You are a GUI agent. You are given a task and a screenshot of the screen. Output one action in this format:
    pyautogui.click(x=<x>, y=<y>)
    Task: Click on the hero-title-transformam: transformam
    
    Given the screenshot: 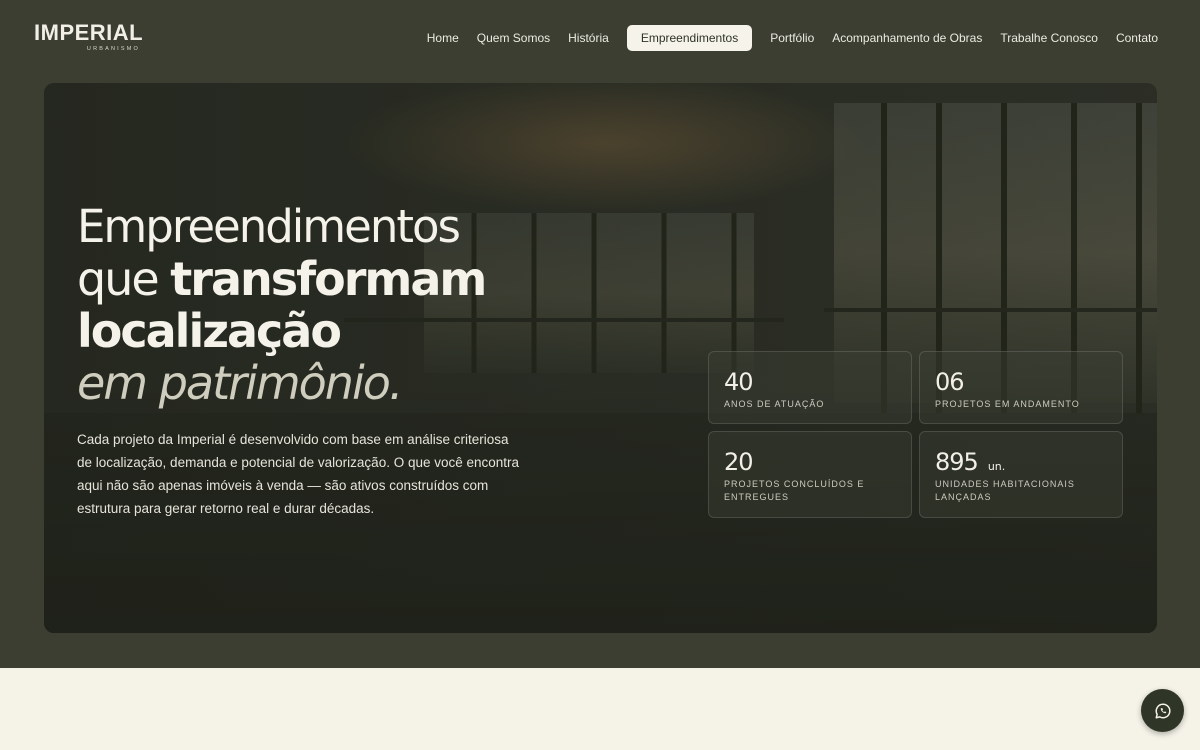 What is the action you would take?
    pyautogui.click(x=328, y=279)
    